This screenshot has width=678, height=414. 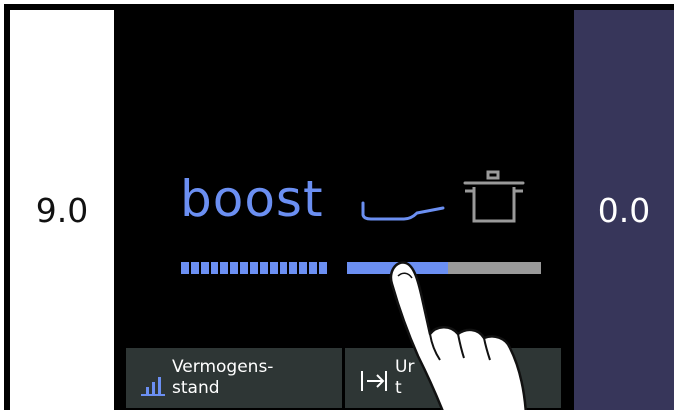 I want to click on left-value-panel: 9.0, so click(x=62, y=210).